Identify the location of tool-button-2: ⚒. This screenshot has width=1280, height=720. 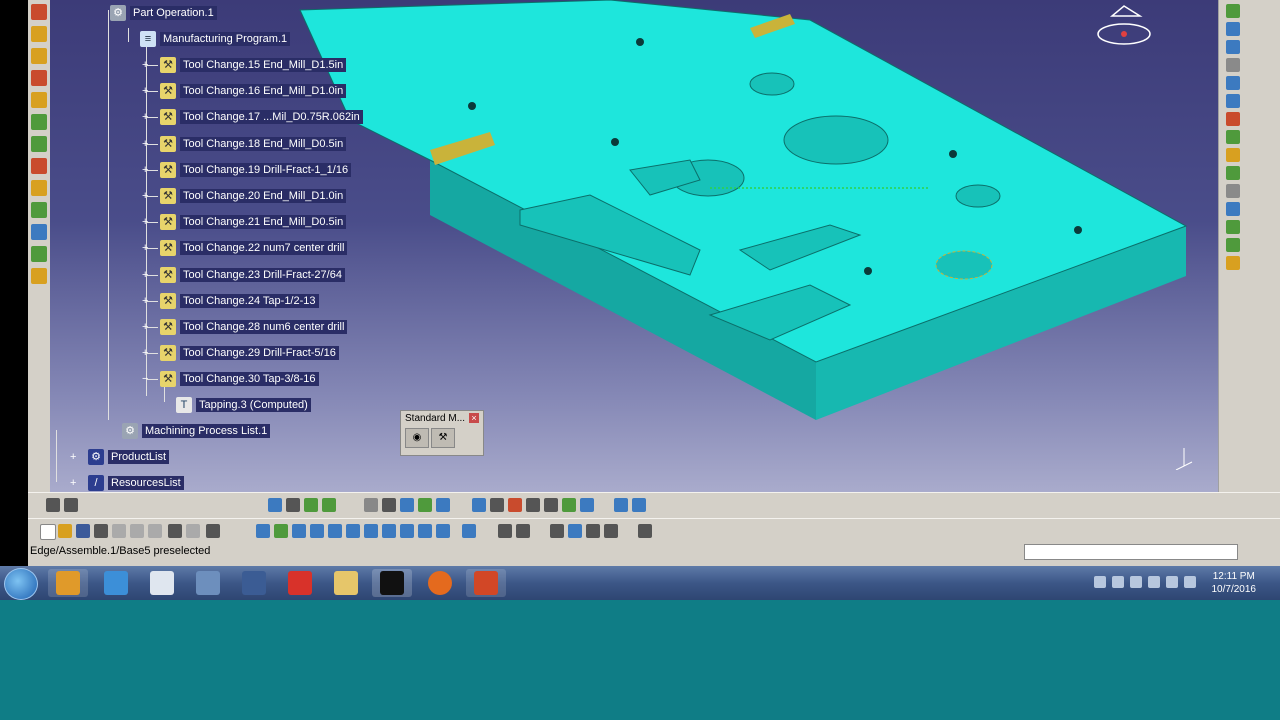
(443, 438).